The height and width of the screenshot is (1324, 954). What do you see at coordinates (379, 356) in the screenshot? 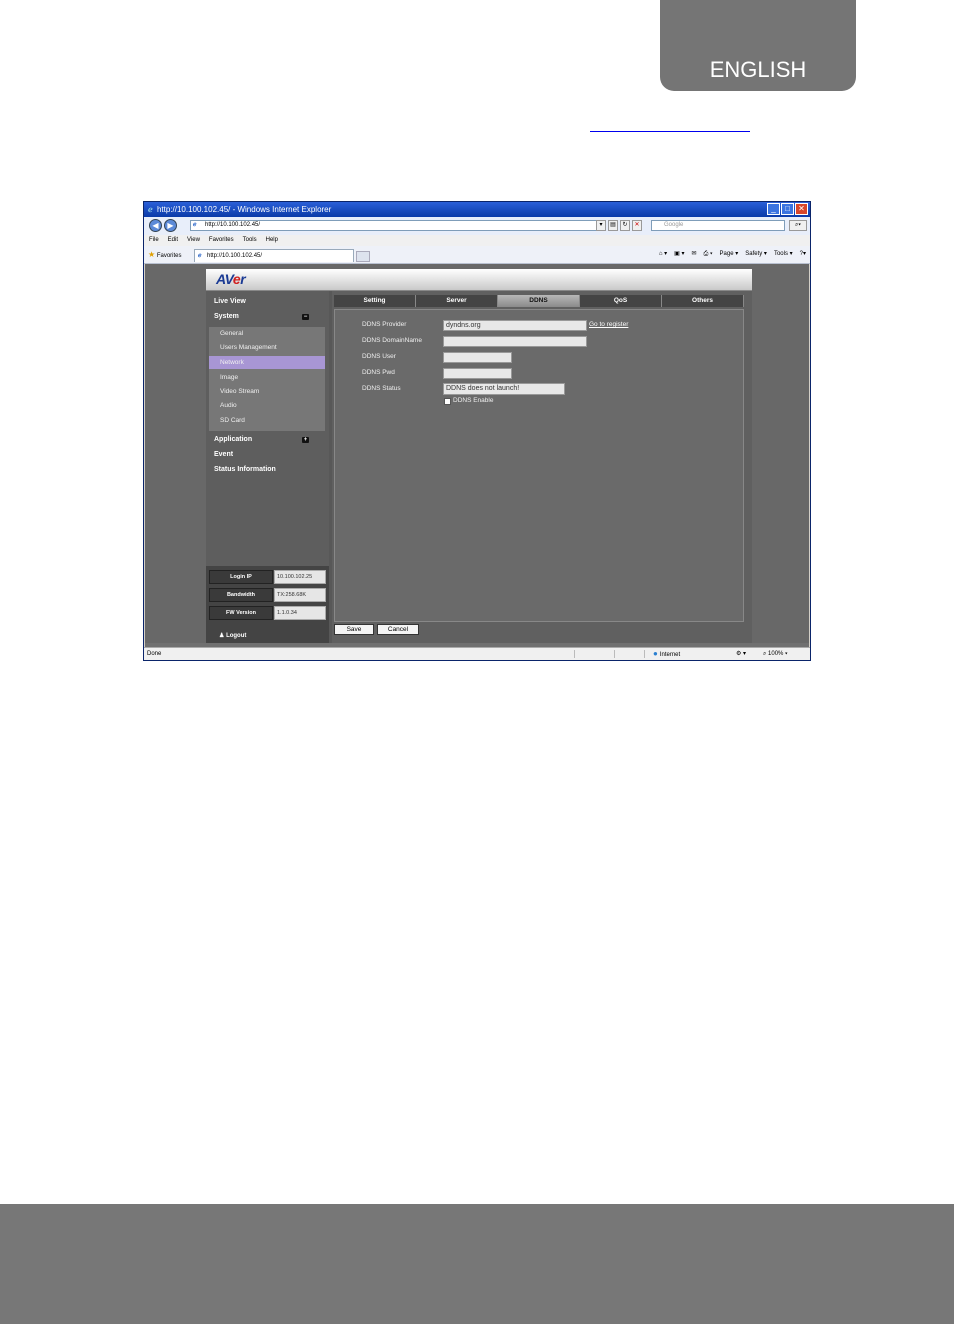
I see `ddns-user-label: DDNS User` at bounding box center [379, 356].